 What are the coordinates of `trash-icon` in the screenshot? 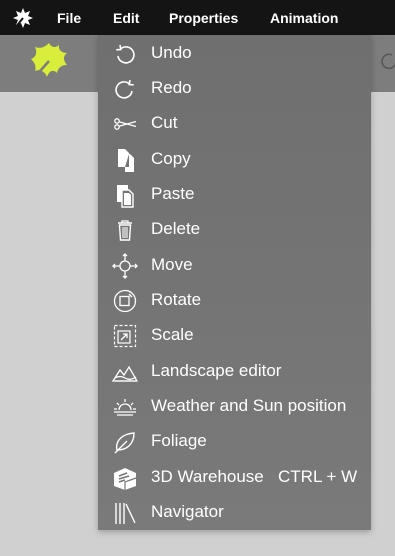 It's located at (125, 230).